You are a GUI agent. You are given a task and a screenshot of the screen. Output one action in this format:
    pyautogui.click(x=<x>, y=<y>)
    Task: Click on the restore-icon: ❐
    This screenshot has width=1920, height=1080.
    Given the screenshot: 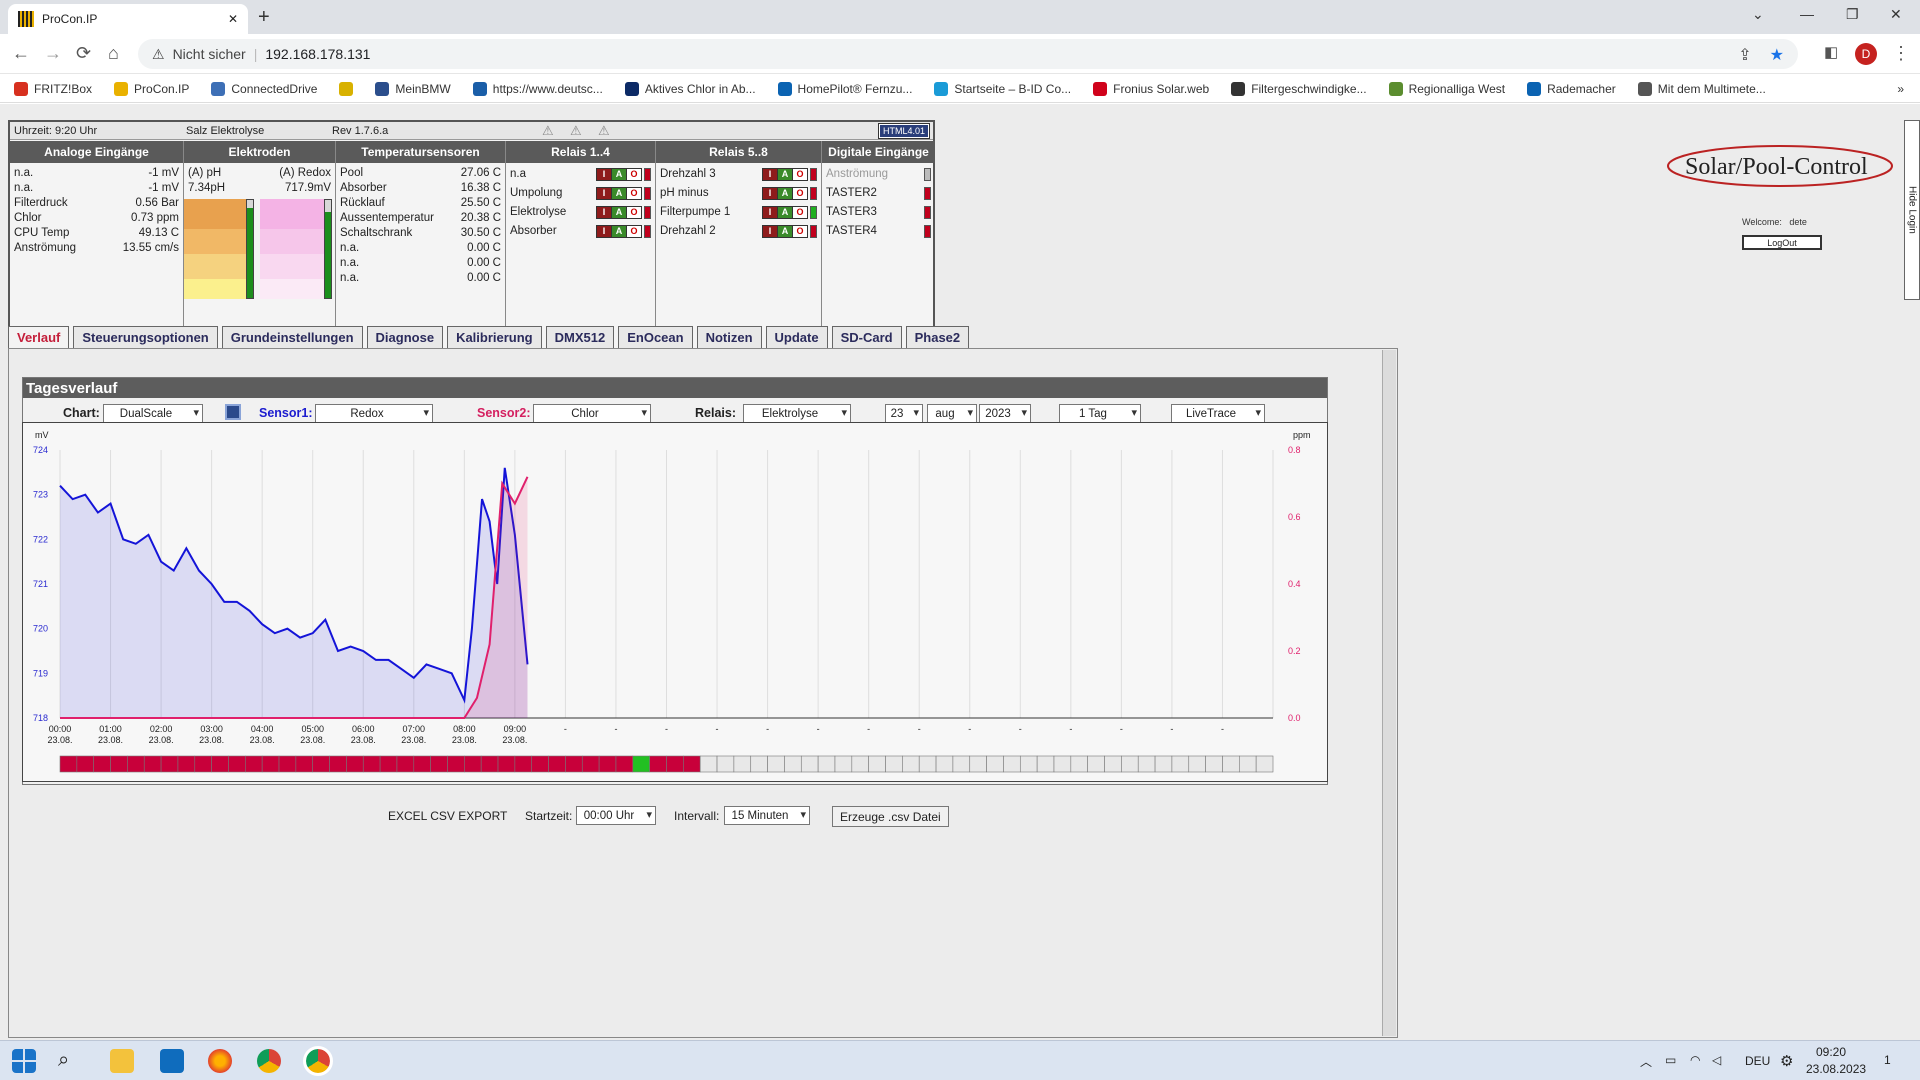 What is the action you would take?
    pyautogui.click(x=1852, y=14)
    